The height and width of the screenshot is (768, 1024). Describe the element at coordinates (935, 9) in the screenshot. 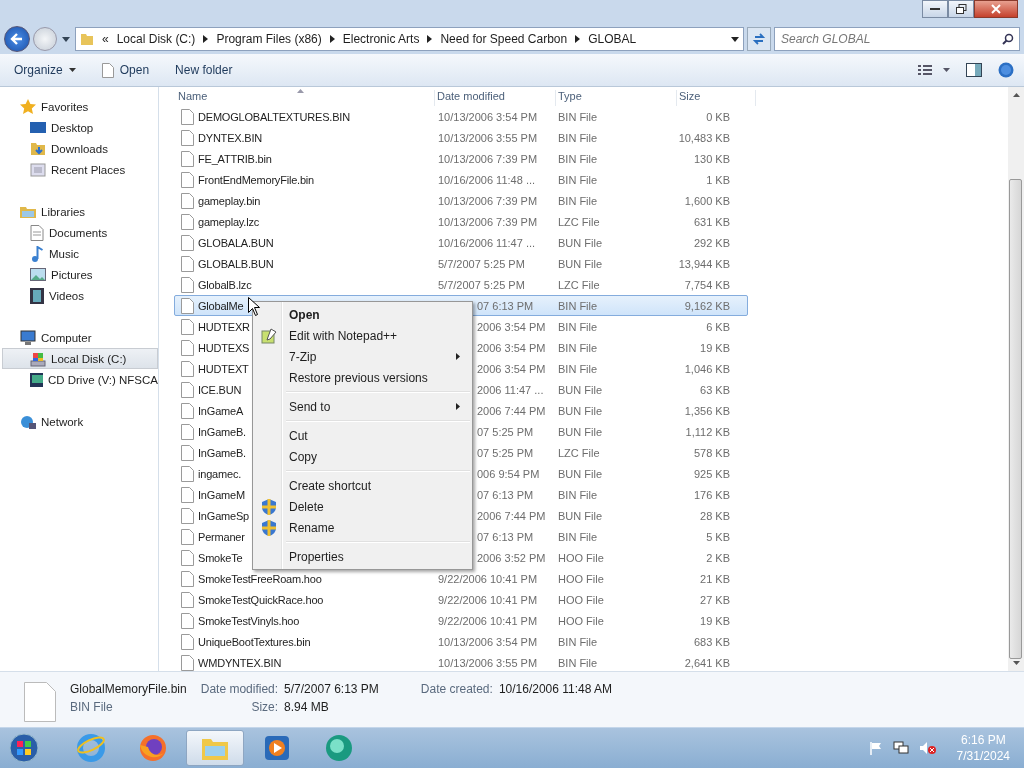

I see `minimize-button` at that location.